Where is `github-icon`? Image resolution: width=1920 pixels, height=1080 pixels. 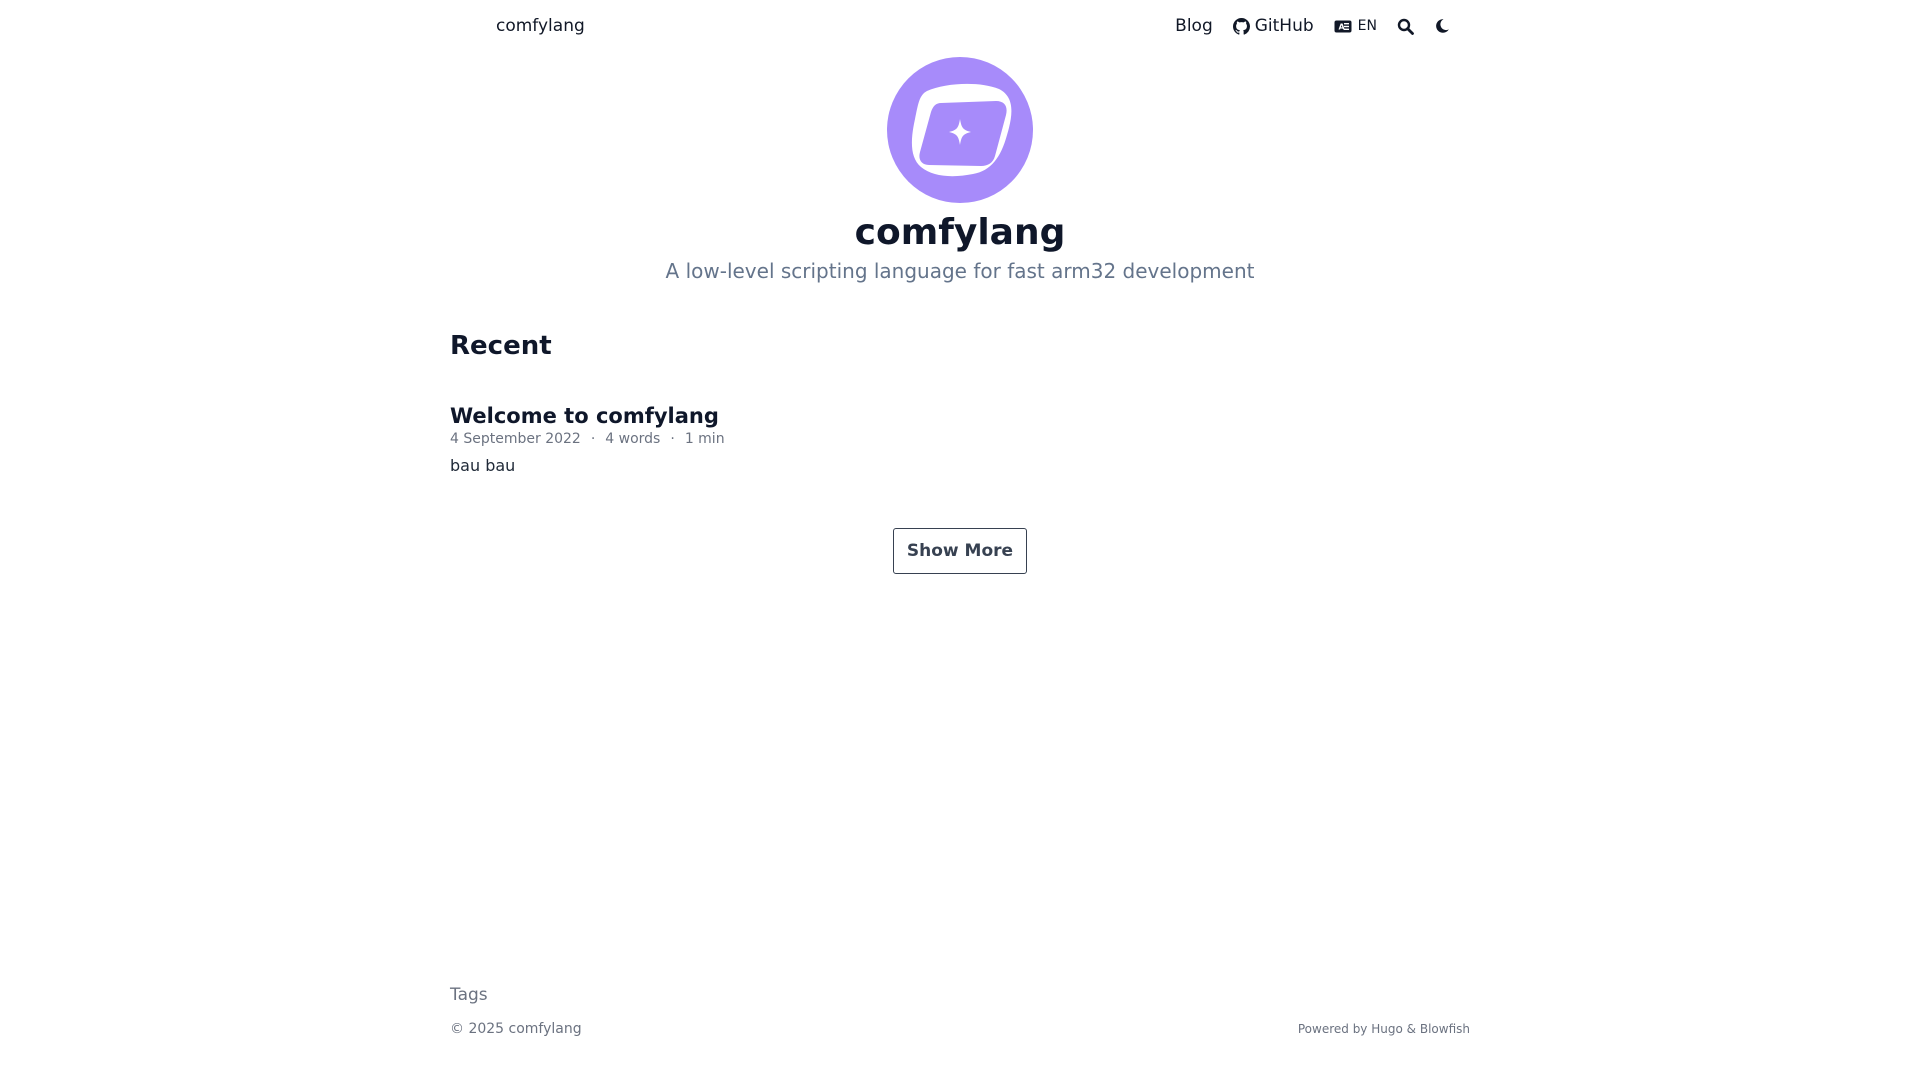 github-icon is located at coordinates (1241, 26).